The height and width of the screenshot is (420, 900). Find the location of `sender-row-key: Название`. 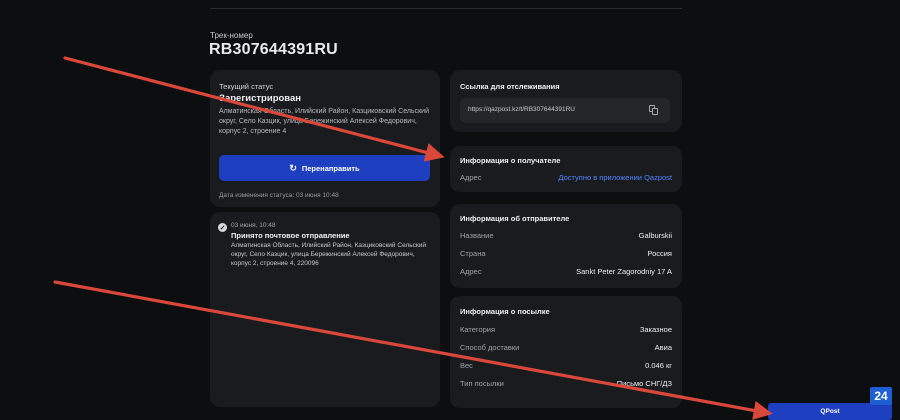

sender-row-key: Название is located at coordinates (477, 235).